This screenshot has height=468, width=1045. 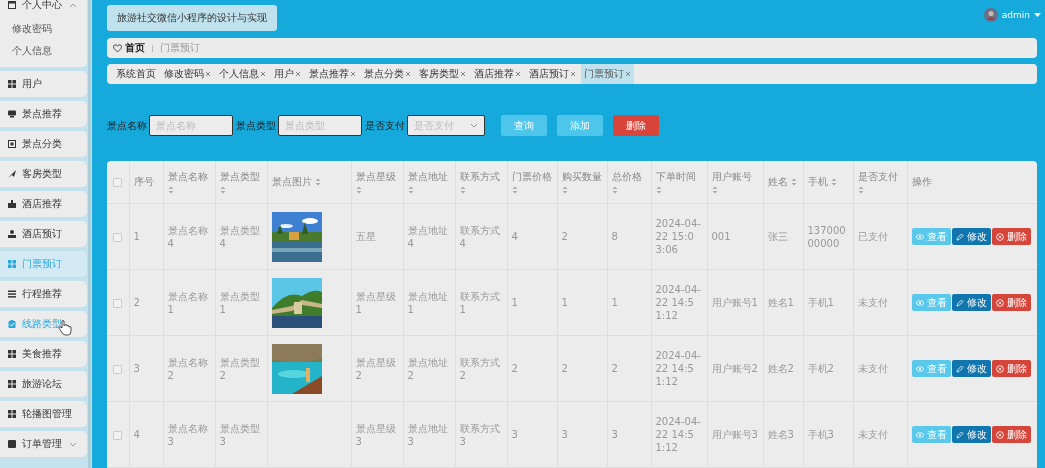 I want to click on menu-item: 订单管理, so click(x=43, y=444).